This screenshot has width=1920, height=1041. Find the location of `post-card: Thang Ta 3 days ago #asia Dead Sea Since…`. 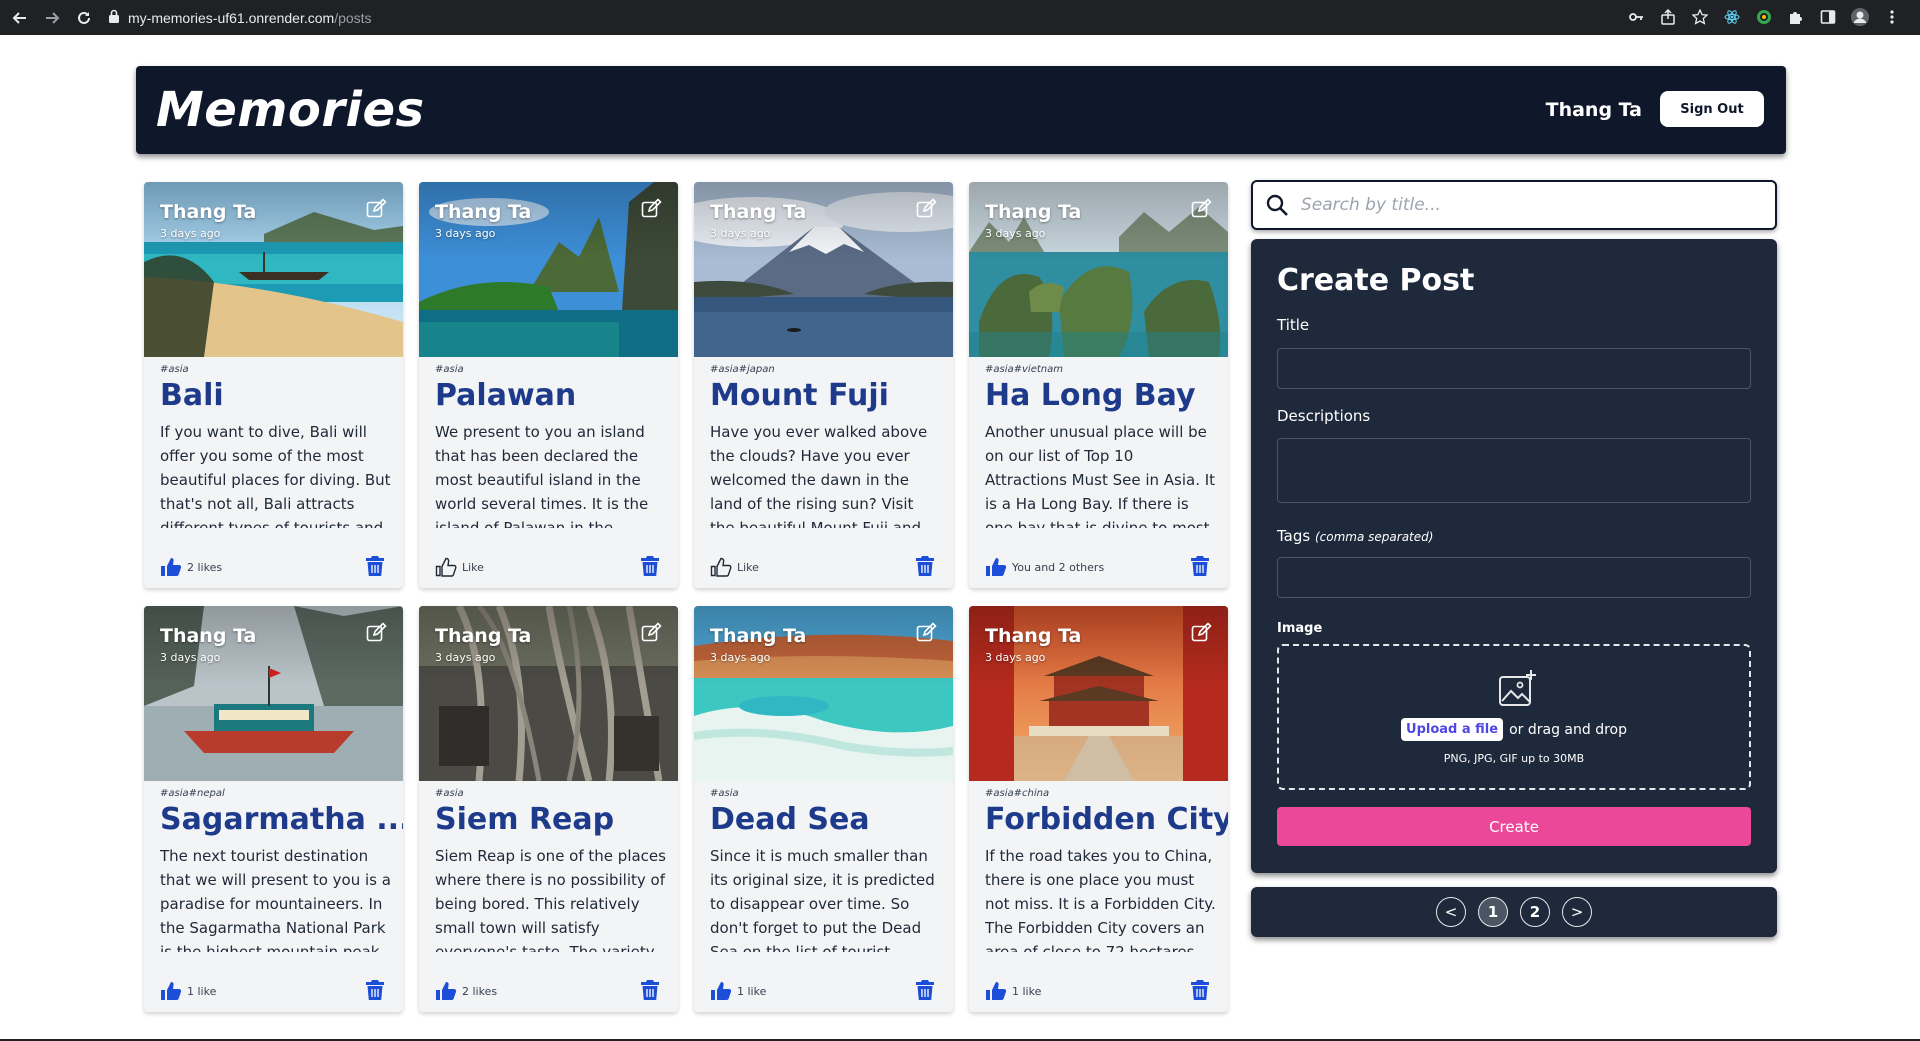

post-card: Thang Ta 3 days ago #asia Dead Sea Since… is located at coordinates (823, 809).